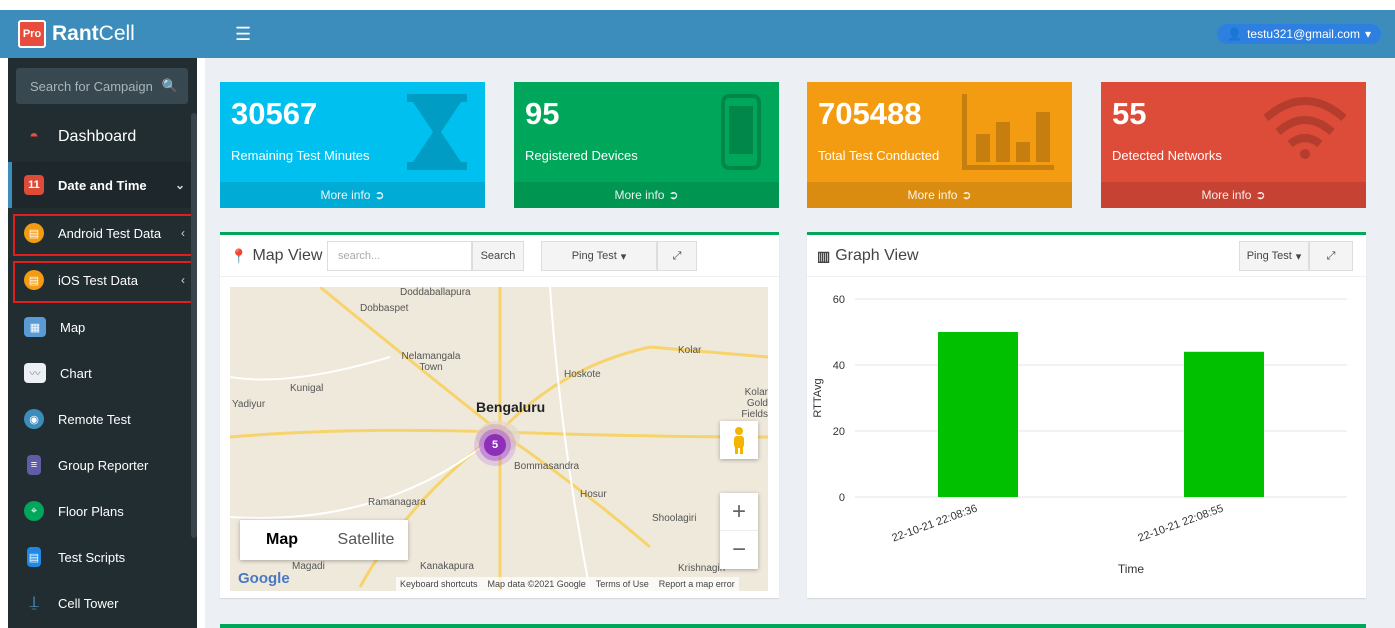  What do you see at coordinates (116, 33) in the screenshot?
I see `app-name-rest: Cell` at bounding box center [116, 33].